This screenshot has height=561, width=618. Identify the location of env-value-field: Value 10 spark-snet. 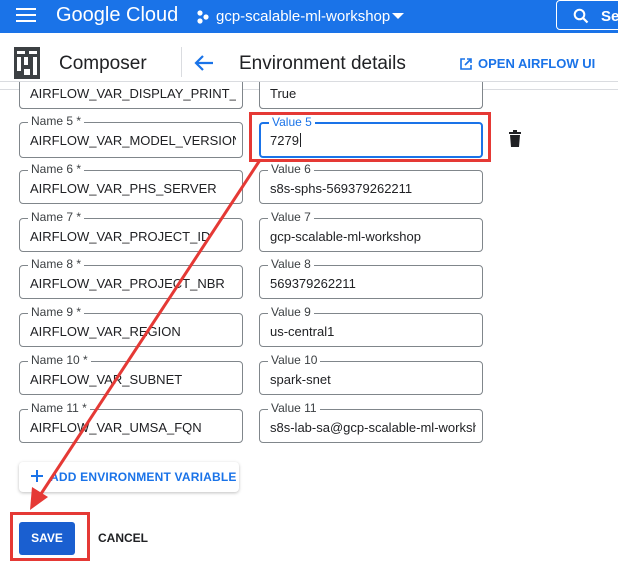
(371, 374).